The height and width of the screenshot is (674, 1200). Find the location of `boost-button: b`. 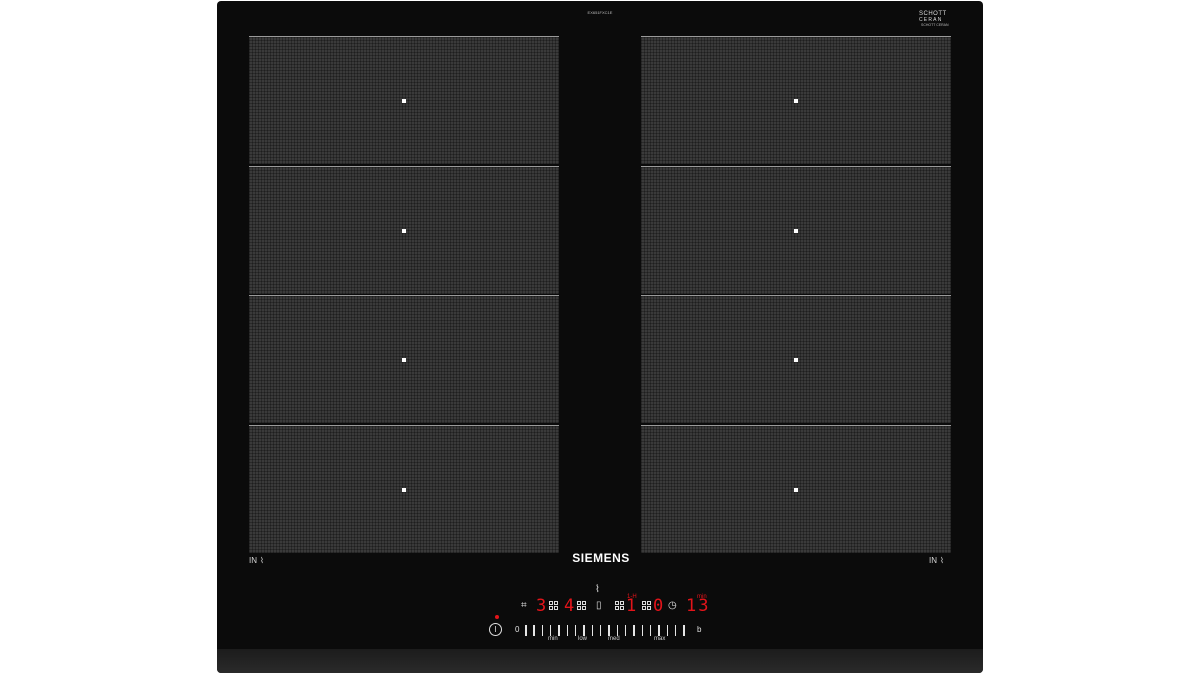

boost-button: b is located at coordinates (699, 629).